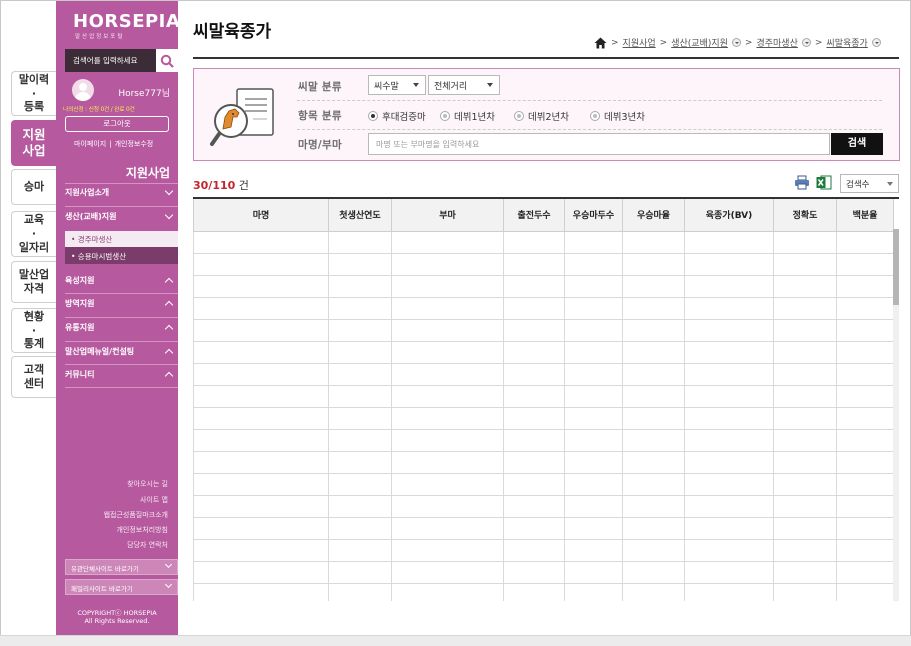 This screenshot has height=646, width=911. Describe the element at coordinates (121, 255) in the screenshot. I see `submenu-item-riding-horse-pilot: • 승용마시범생산` at that location.